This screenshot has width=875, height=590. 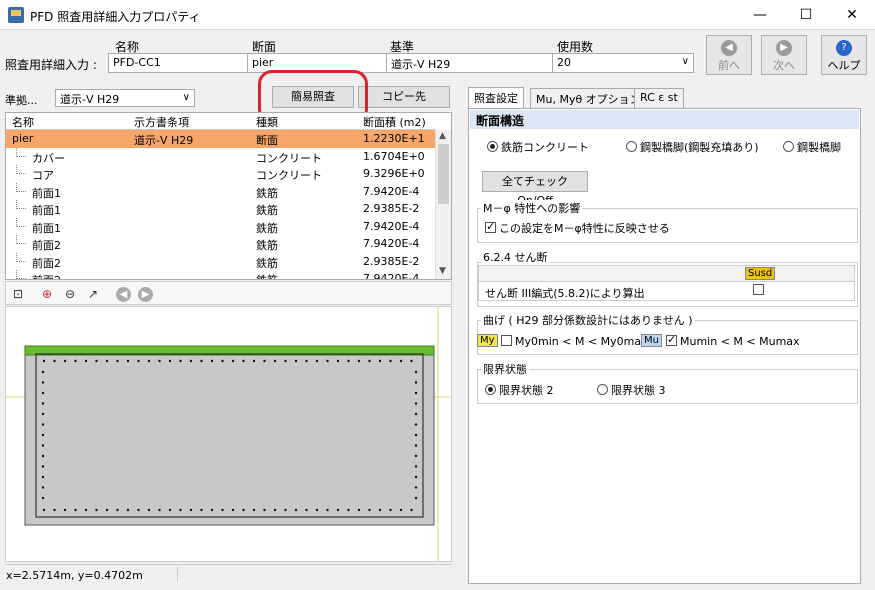 I want to click on table-row: コア コンクリート 9.3296E+0, so click(x=221, y=174).